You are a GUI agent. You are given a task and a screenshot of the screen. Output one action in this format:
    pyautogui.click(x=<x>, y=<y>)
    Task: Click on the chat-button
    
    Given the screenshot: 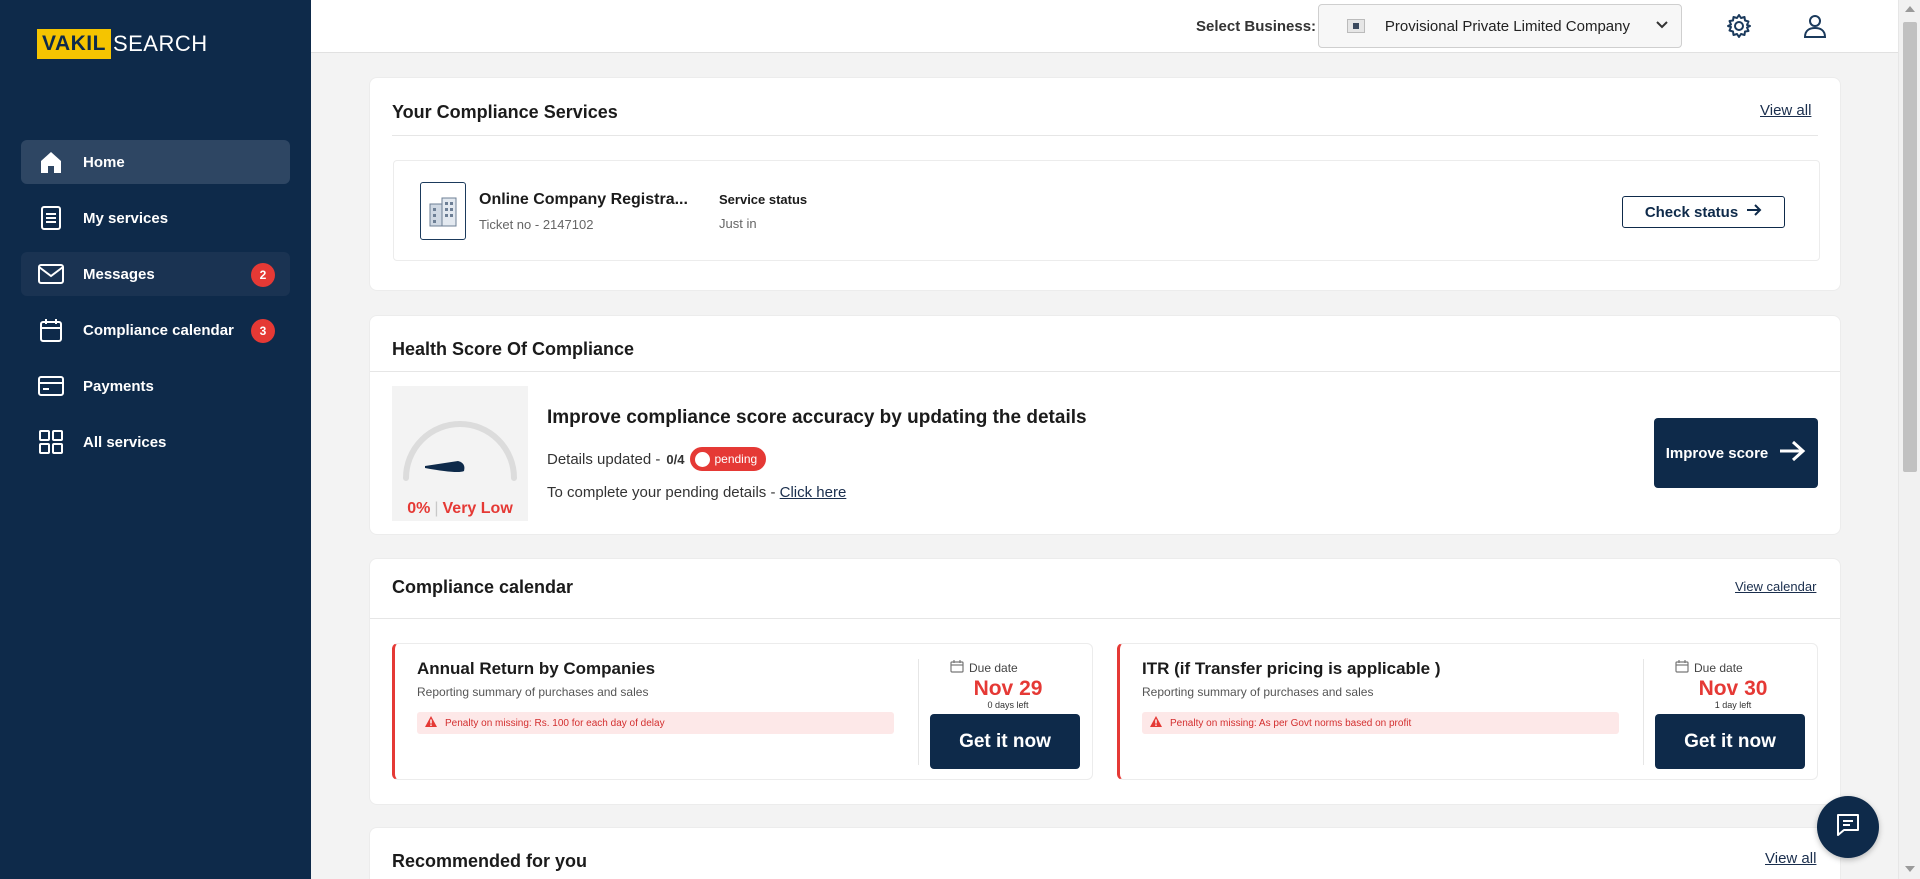 What is the action you would take?
    pyautogui.click(x=1848, y=827)
    